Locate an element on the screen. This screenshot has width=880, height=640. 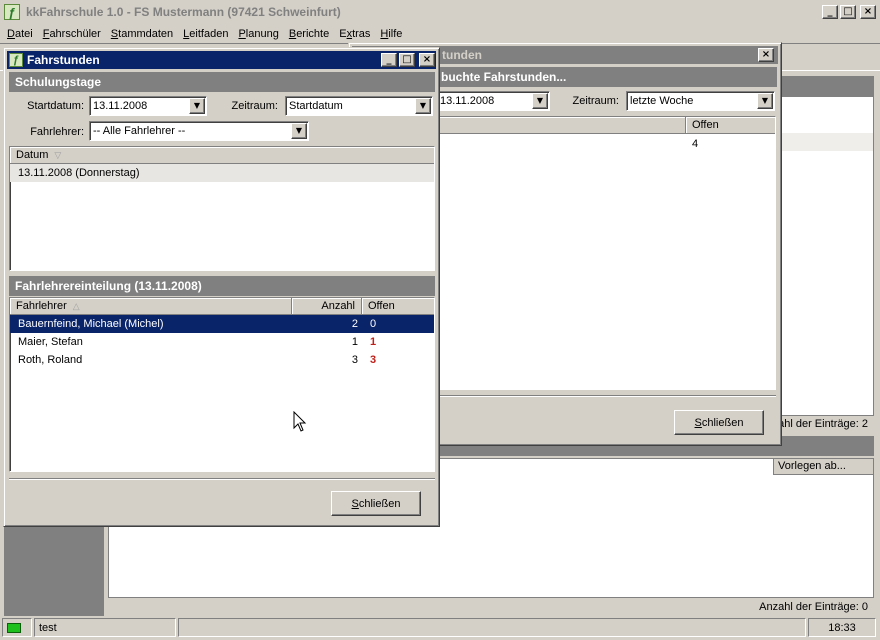
fahrlehrer-combo: -- Alle Fahrlehrer -- ▼ is located at coordinates (199, 131).